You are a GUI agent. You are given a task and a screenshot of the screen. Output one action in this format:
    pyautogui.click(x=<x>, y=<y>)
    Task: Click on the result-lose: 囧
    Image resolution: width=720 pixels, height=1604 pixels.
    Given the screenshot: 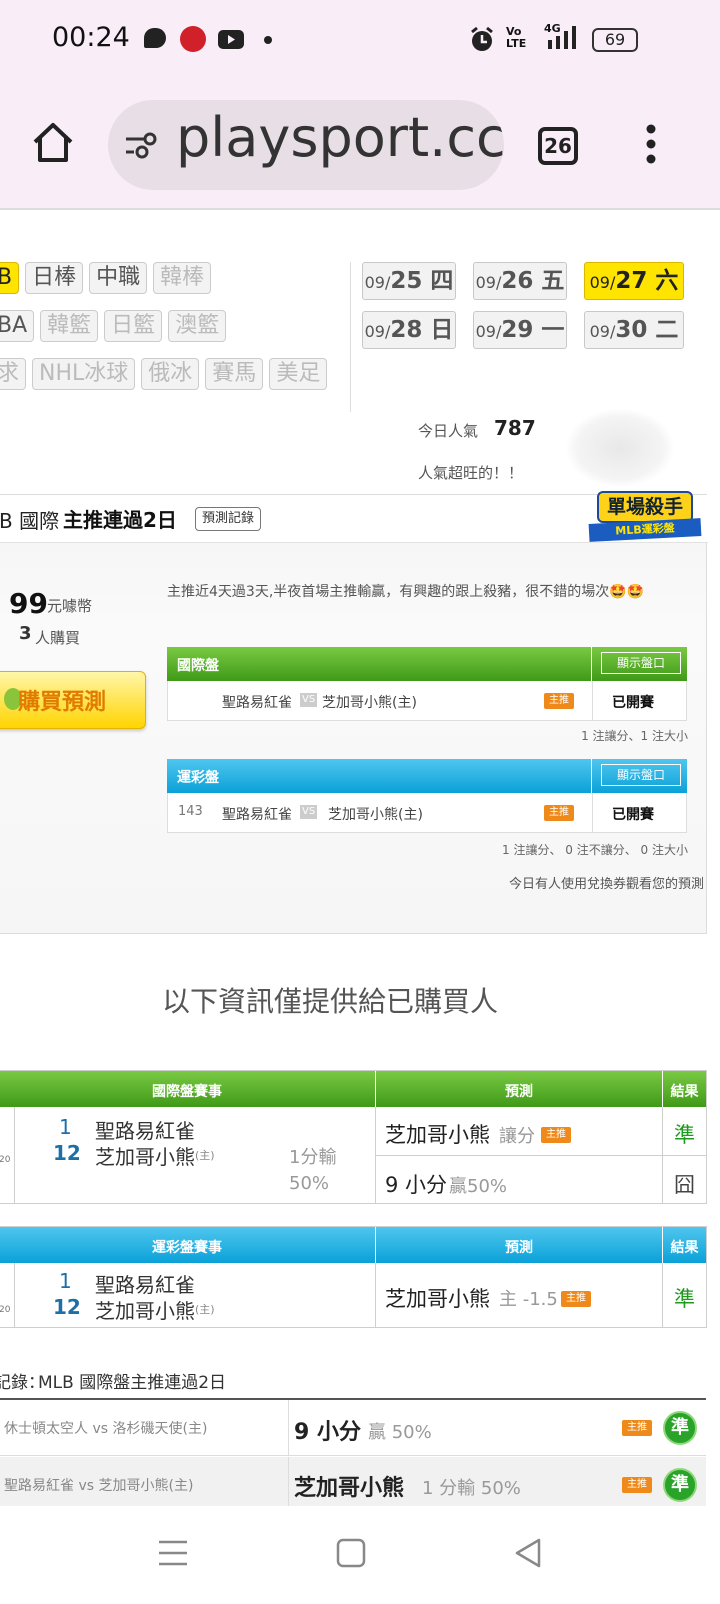 What is the action you would take?
    pyautogui.click(x=684, y=1185)
    